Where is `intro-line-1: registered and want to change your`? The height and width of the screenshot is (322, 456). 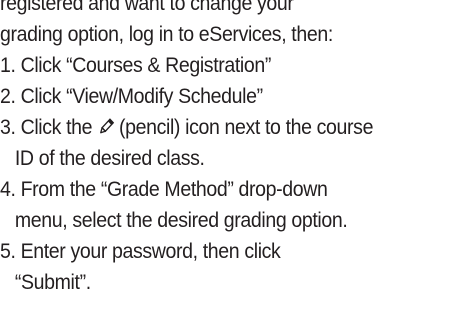
intro-line-1: registered and want to change your is located at coordinates (226, 9).